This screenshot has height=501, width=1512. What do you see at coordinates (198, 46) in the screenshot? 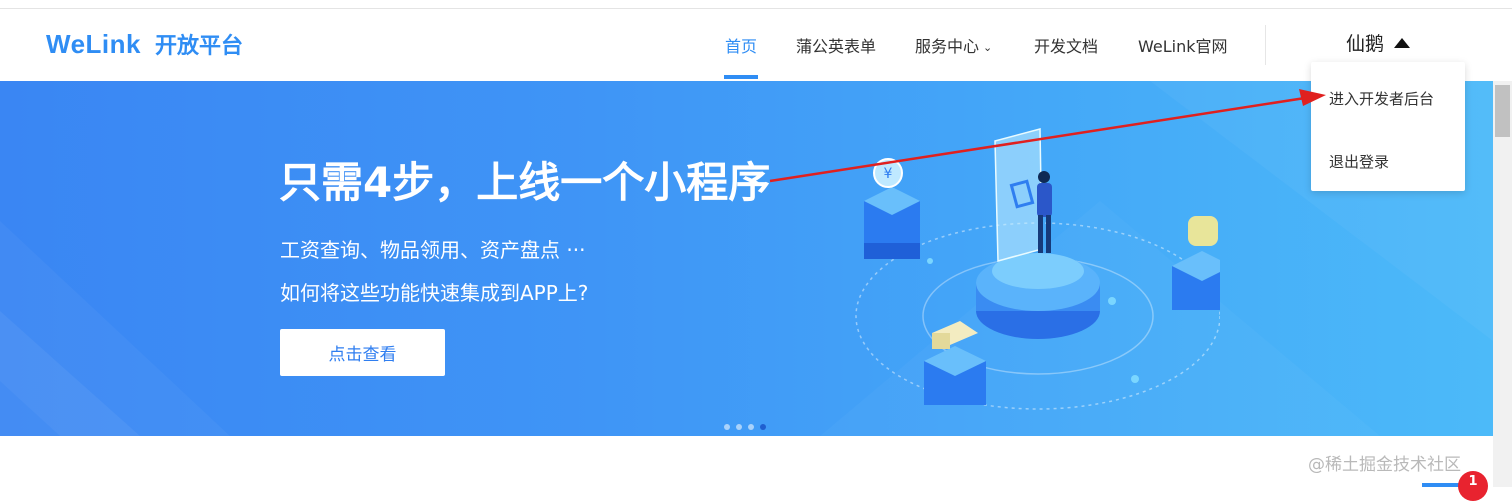
I see `logo-subtitle: 开放平台` at bounding box center [198, 46].